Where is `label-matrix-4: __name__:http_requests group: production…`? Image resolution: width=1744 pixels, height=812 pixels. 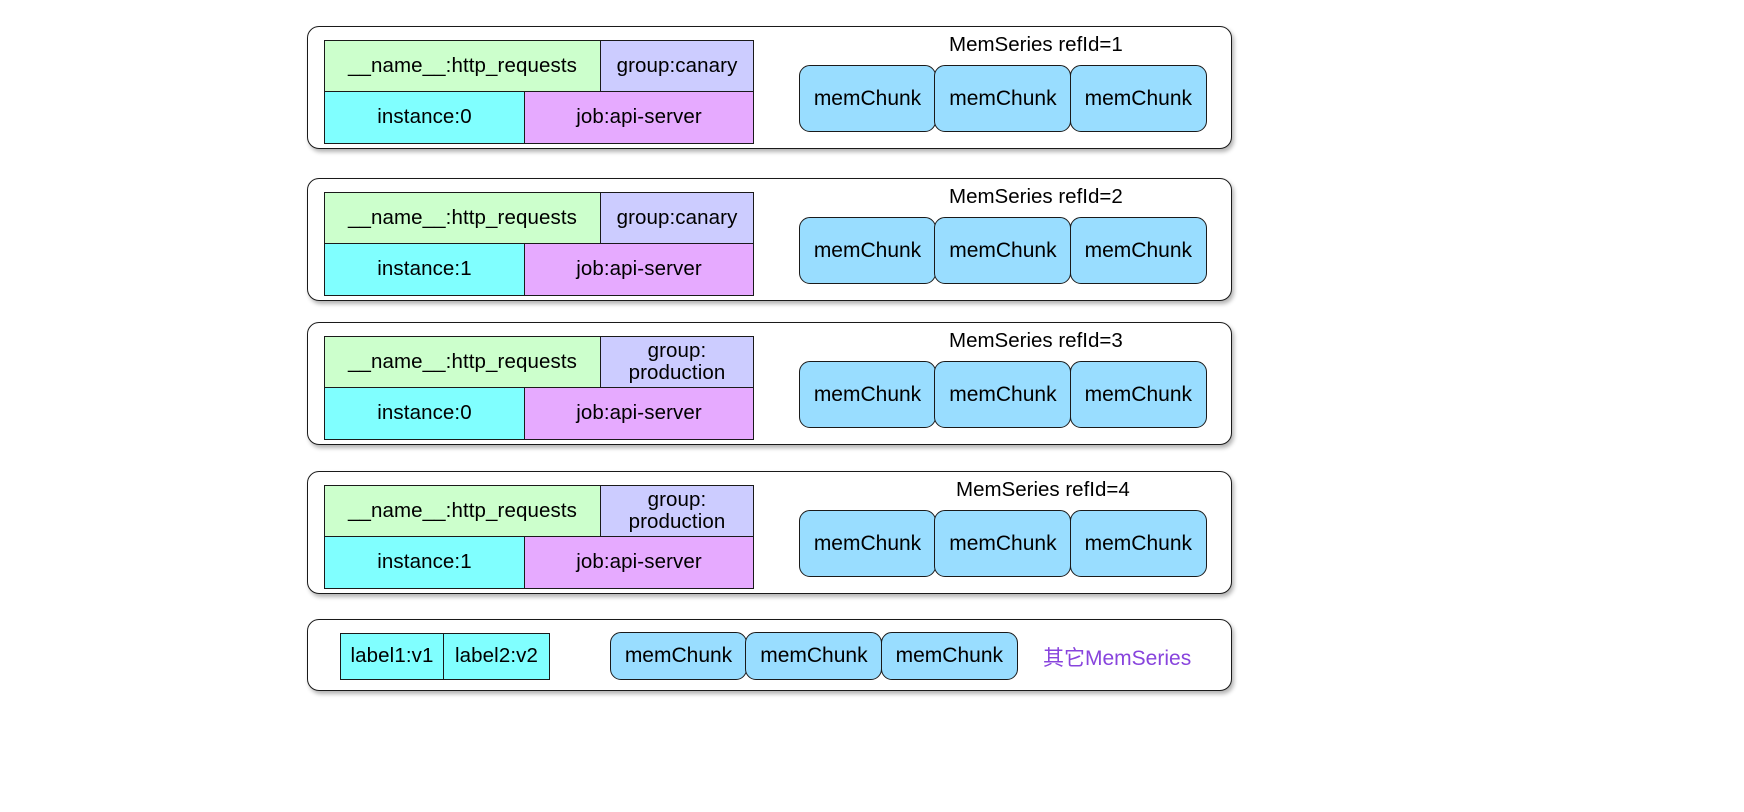
label-matrix-4: __name__:http_requests group: production… is located at coordinates (539, 537).